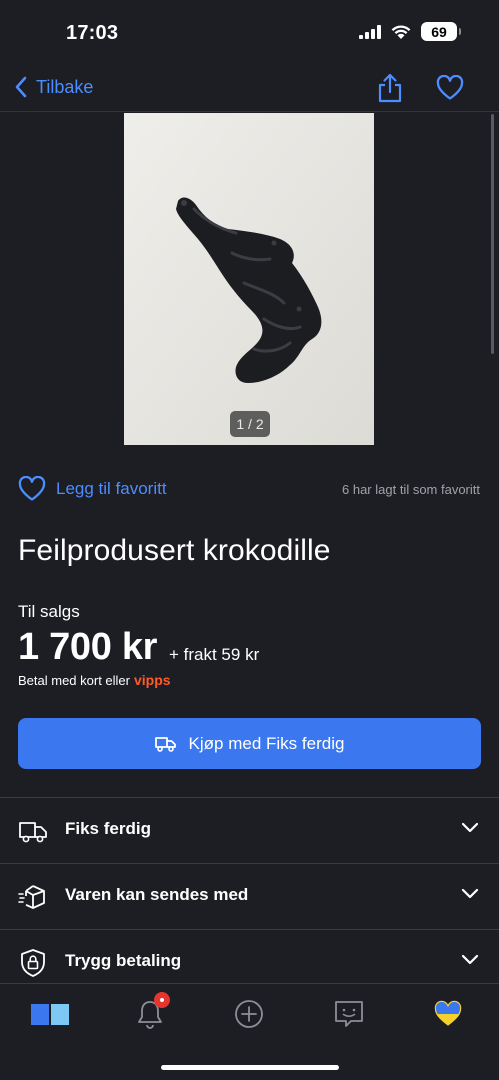 This screenshot has height=1080, width=499. I want to click on chevron-left-icon, so click(21, 87).